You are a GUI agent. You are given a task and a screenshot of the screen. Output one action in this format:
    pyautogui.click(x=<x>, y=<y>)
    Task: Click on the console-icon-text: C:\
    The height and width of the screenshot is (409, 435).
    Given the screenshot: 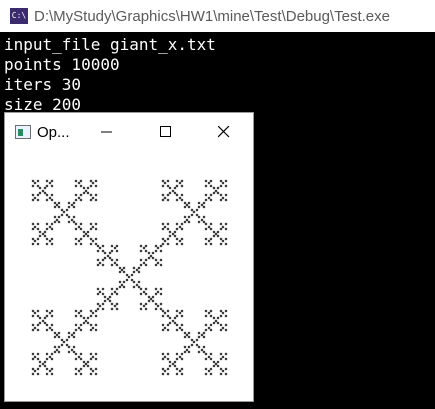 What is the action you would take?
    pyautogui.click(x=19, y=15)
    